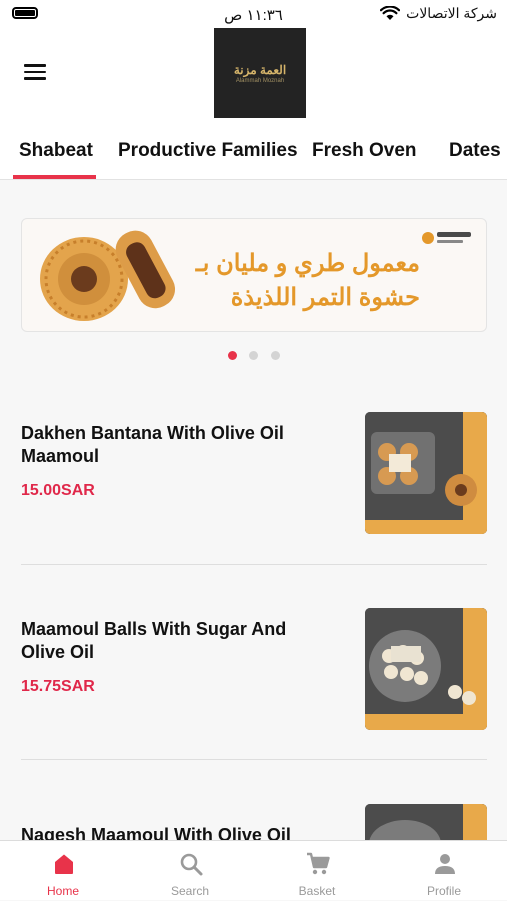  Describe the element at coordinates (445, 864) in the screenshot. I see `person-icon` at that location.